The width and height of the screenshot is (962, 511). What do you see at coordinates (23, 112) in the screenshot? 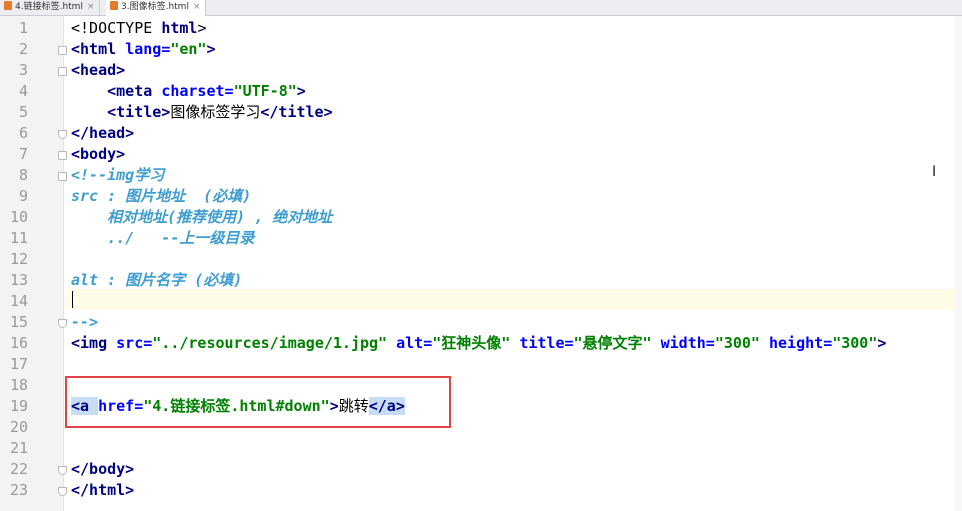
I see `line-number: 5` at bounding box center [23, 112].